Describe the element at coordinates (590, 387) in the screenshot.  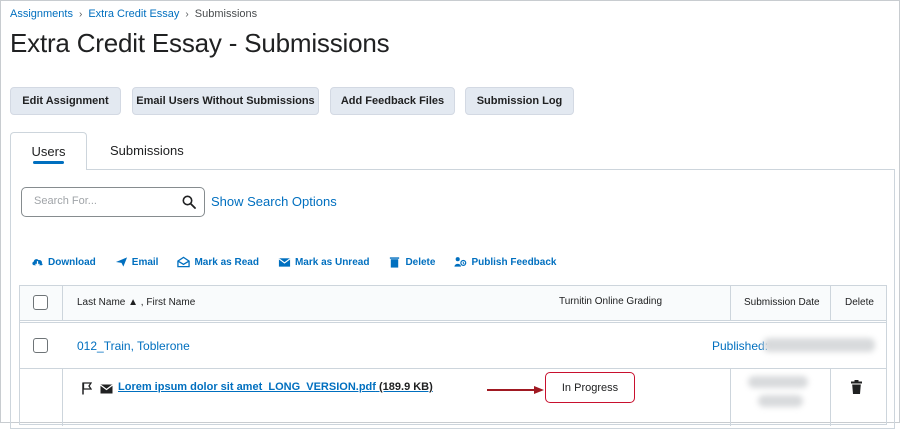
I see `turnitin-status-badge: In Progress` at that location.